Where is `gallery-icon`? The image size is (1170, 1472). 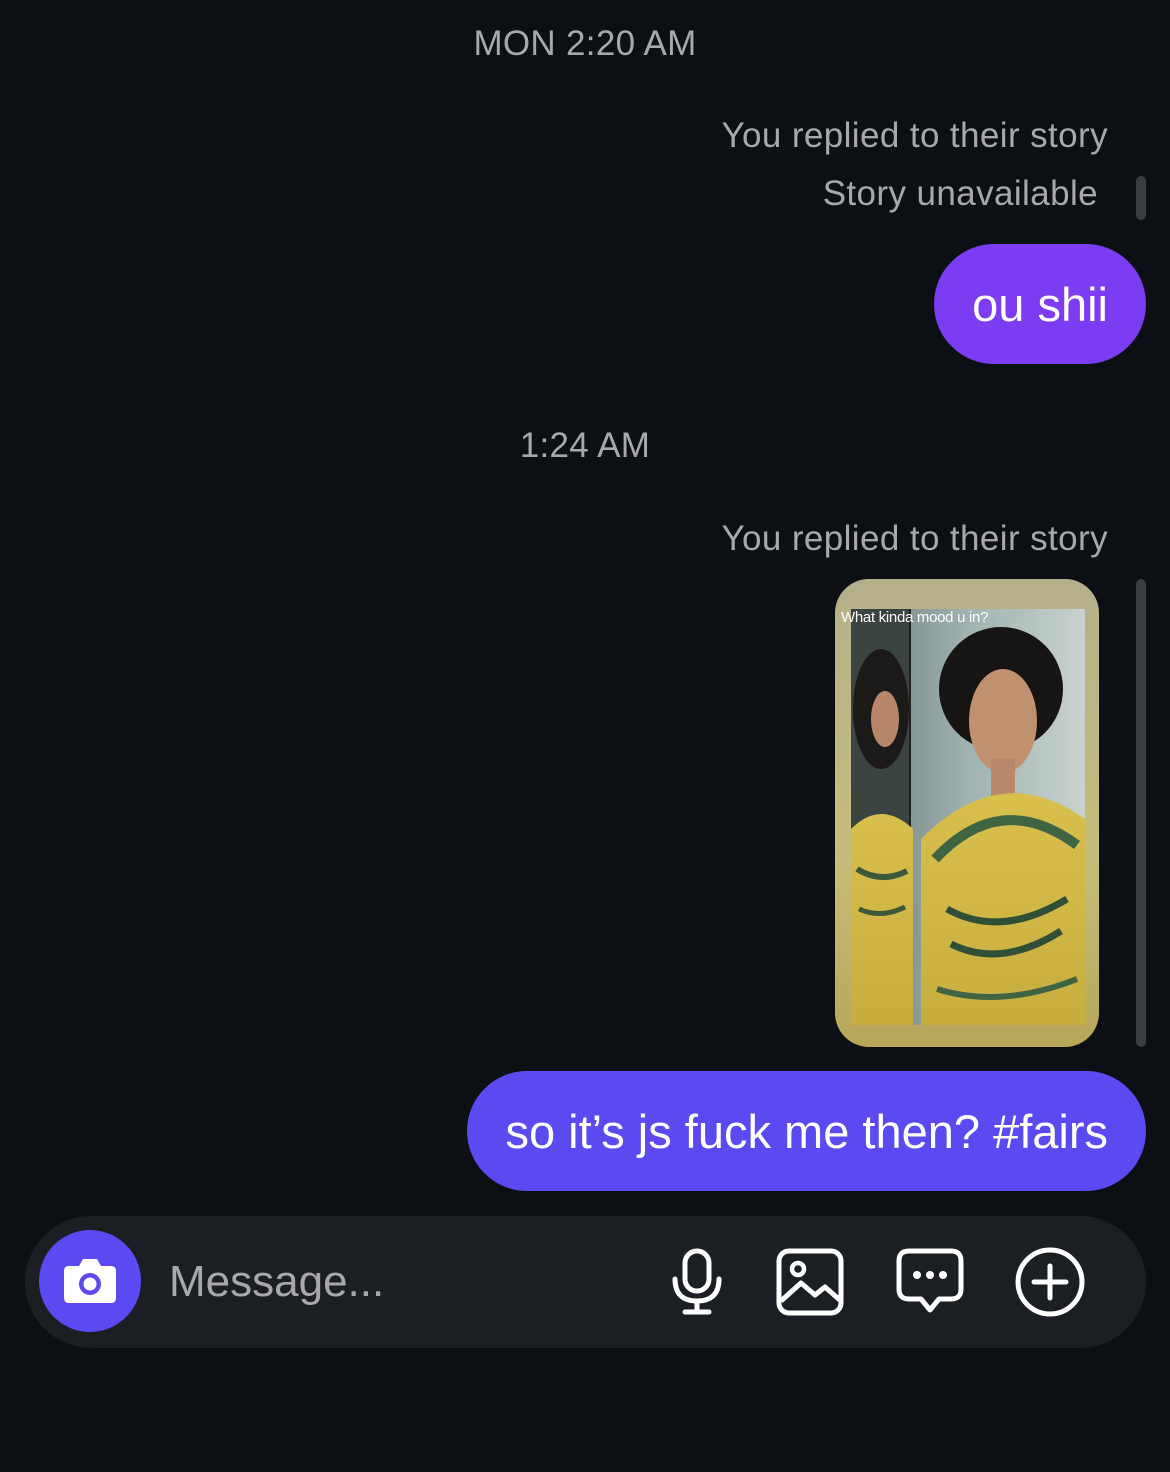 gallery-icon is located at coordinates (810, 1282).